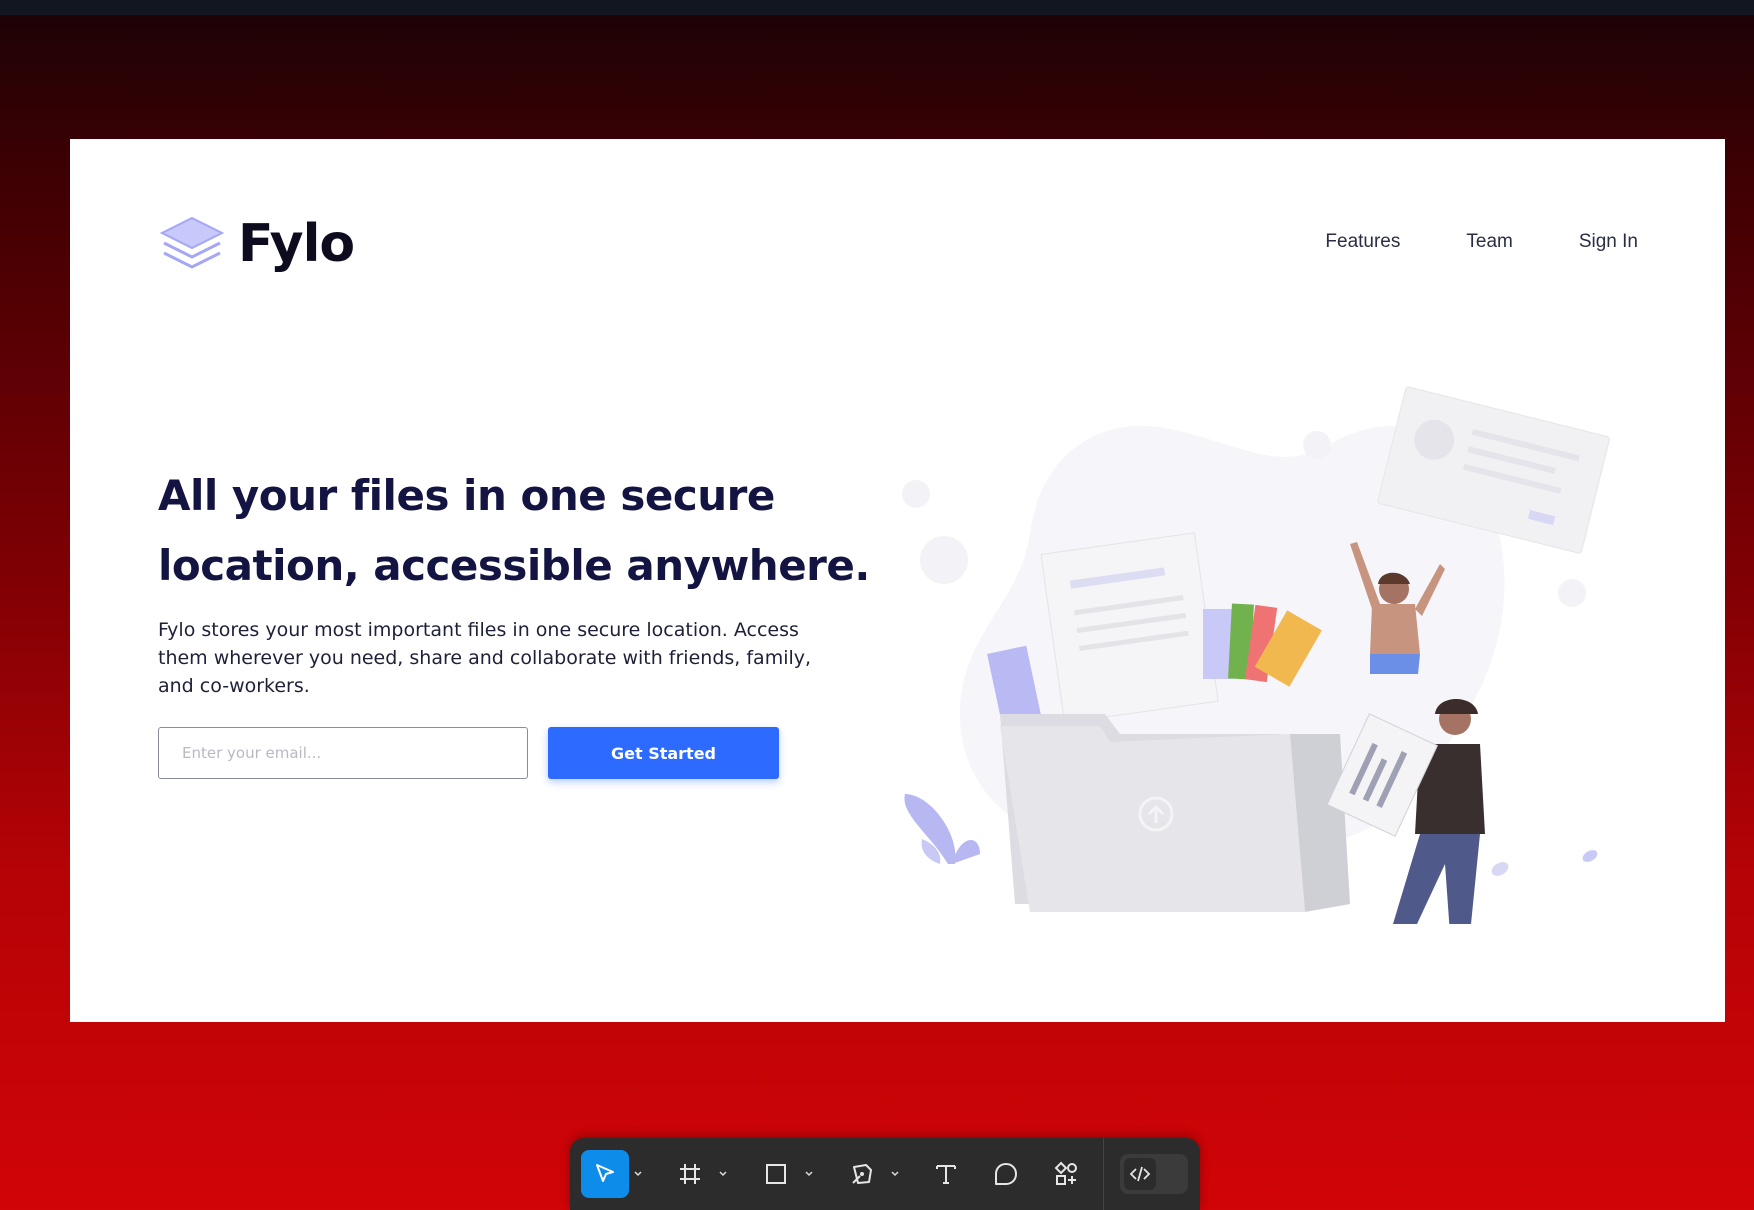  What do you see at coordinates (343, 753) in the screenshot?
I see `email-input` at bounding box center [343, 753].